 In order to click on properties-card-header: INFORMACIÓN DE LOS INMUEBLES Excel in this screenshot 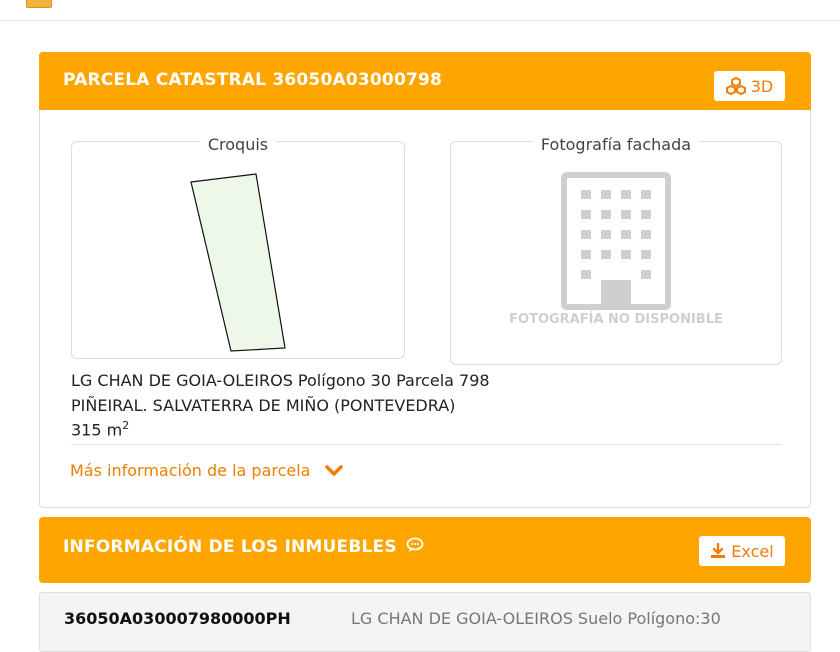, I will do `click(425, 550)`.